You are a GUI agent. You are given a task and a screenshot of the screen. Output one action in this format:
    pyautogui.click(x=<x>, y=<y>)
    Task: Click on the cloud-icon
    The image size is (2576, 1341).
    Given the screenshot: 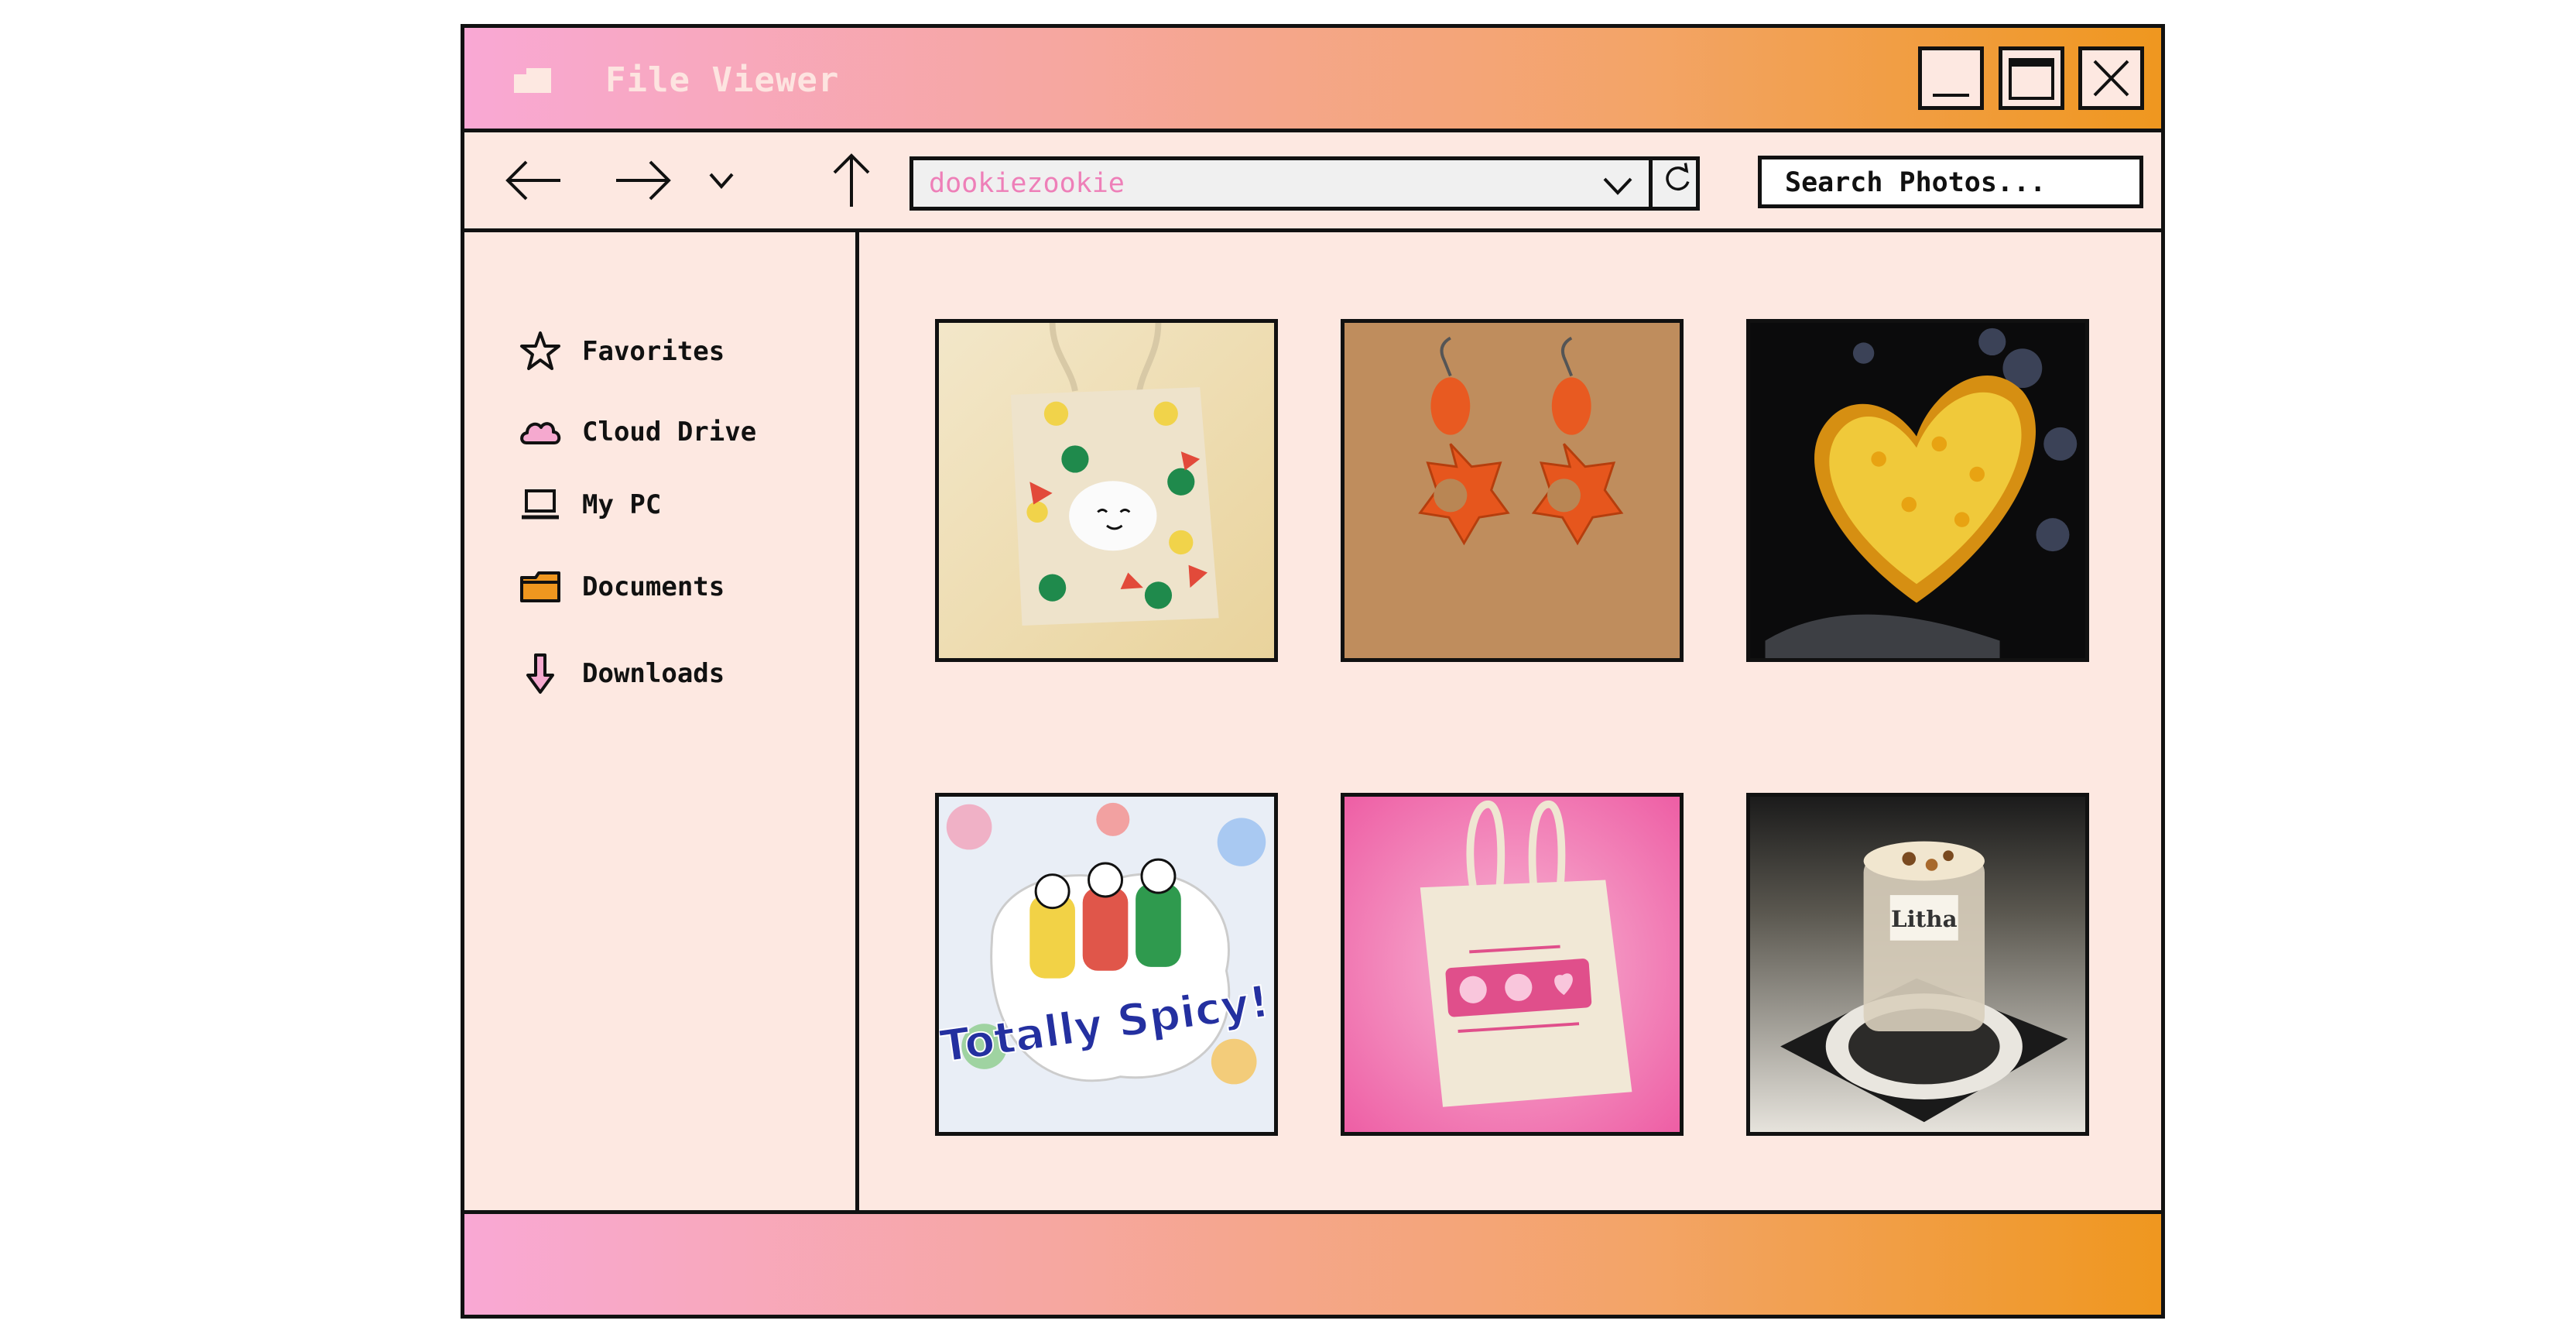 What is the action you would take?
    pyautogui.click(x=540, y=433)
    